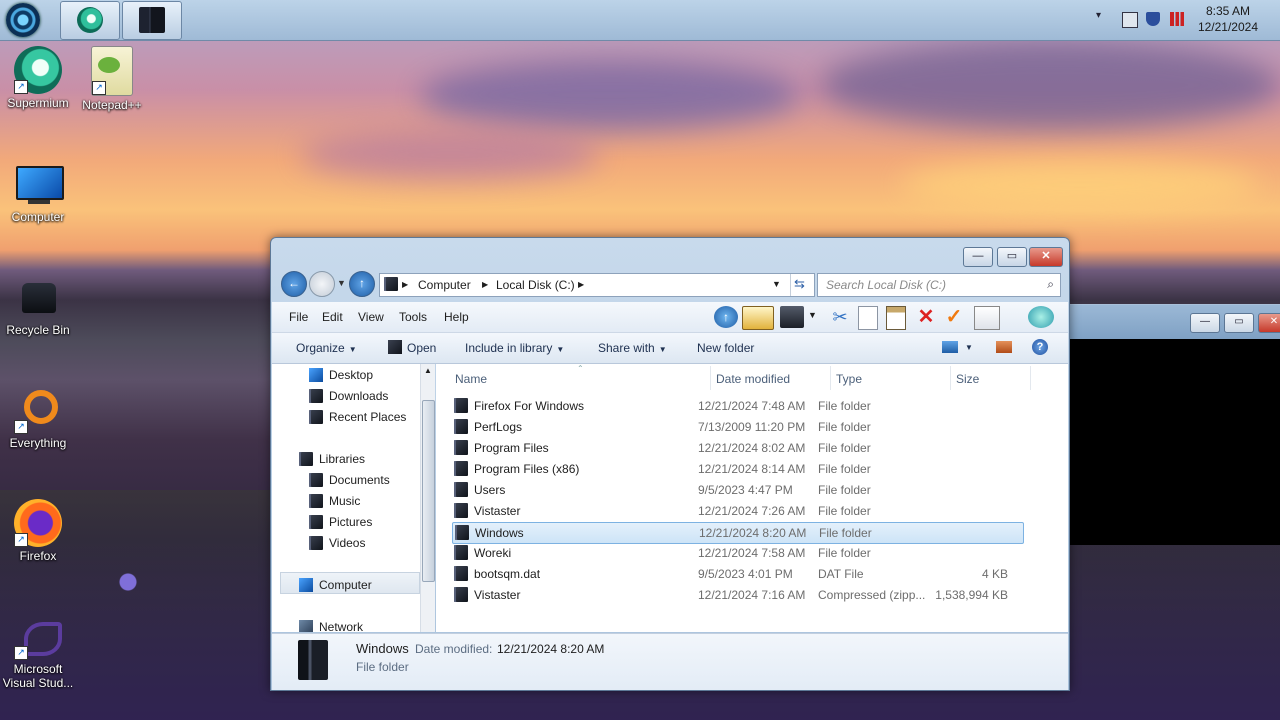 This screenshot has width=1280, height=720. I want to click on chevron-down-icon: ▼, so click(560, 349).